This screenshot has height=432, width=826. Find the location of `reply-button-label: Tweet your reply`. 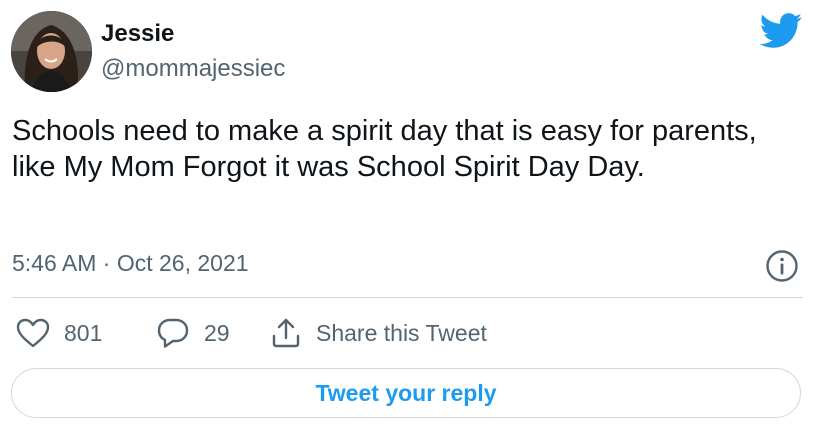

reply-button-label: Tweet your reply is located at coordinates (406, 392).